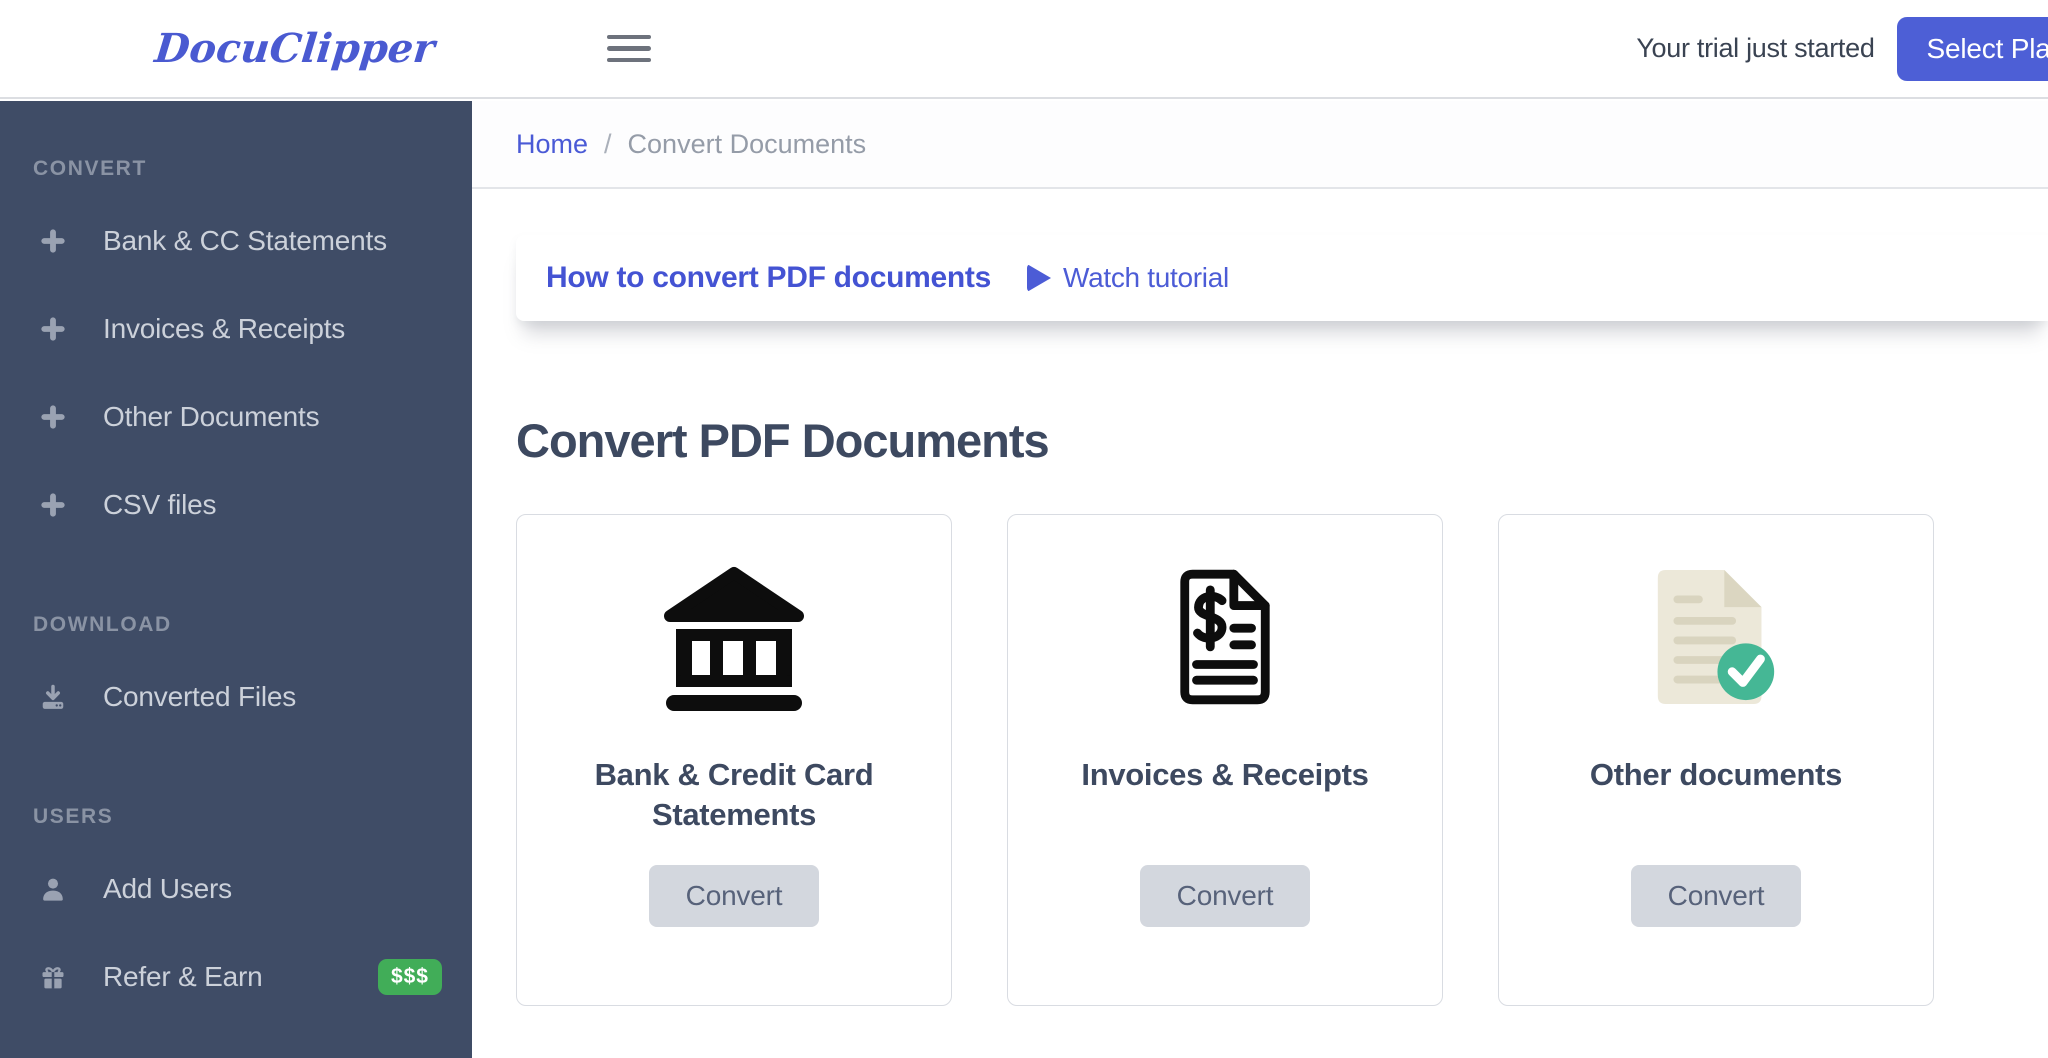  I want to click on page-title: Convert PDF Documents, so click(783, 440).